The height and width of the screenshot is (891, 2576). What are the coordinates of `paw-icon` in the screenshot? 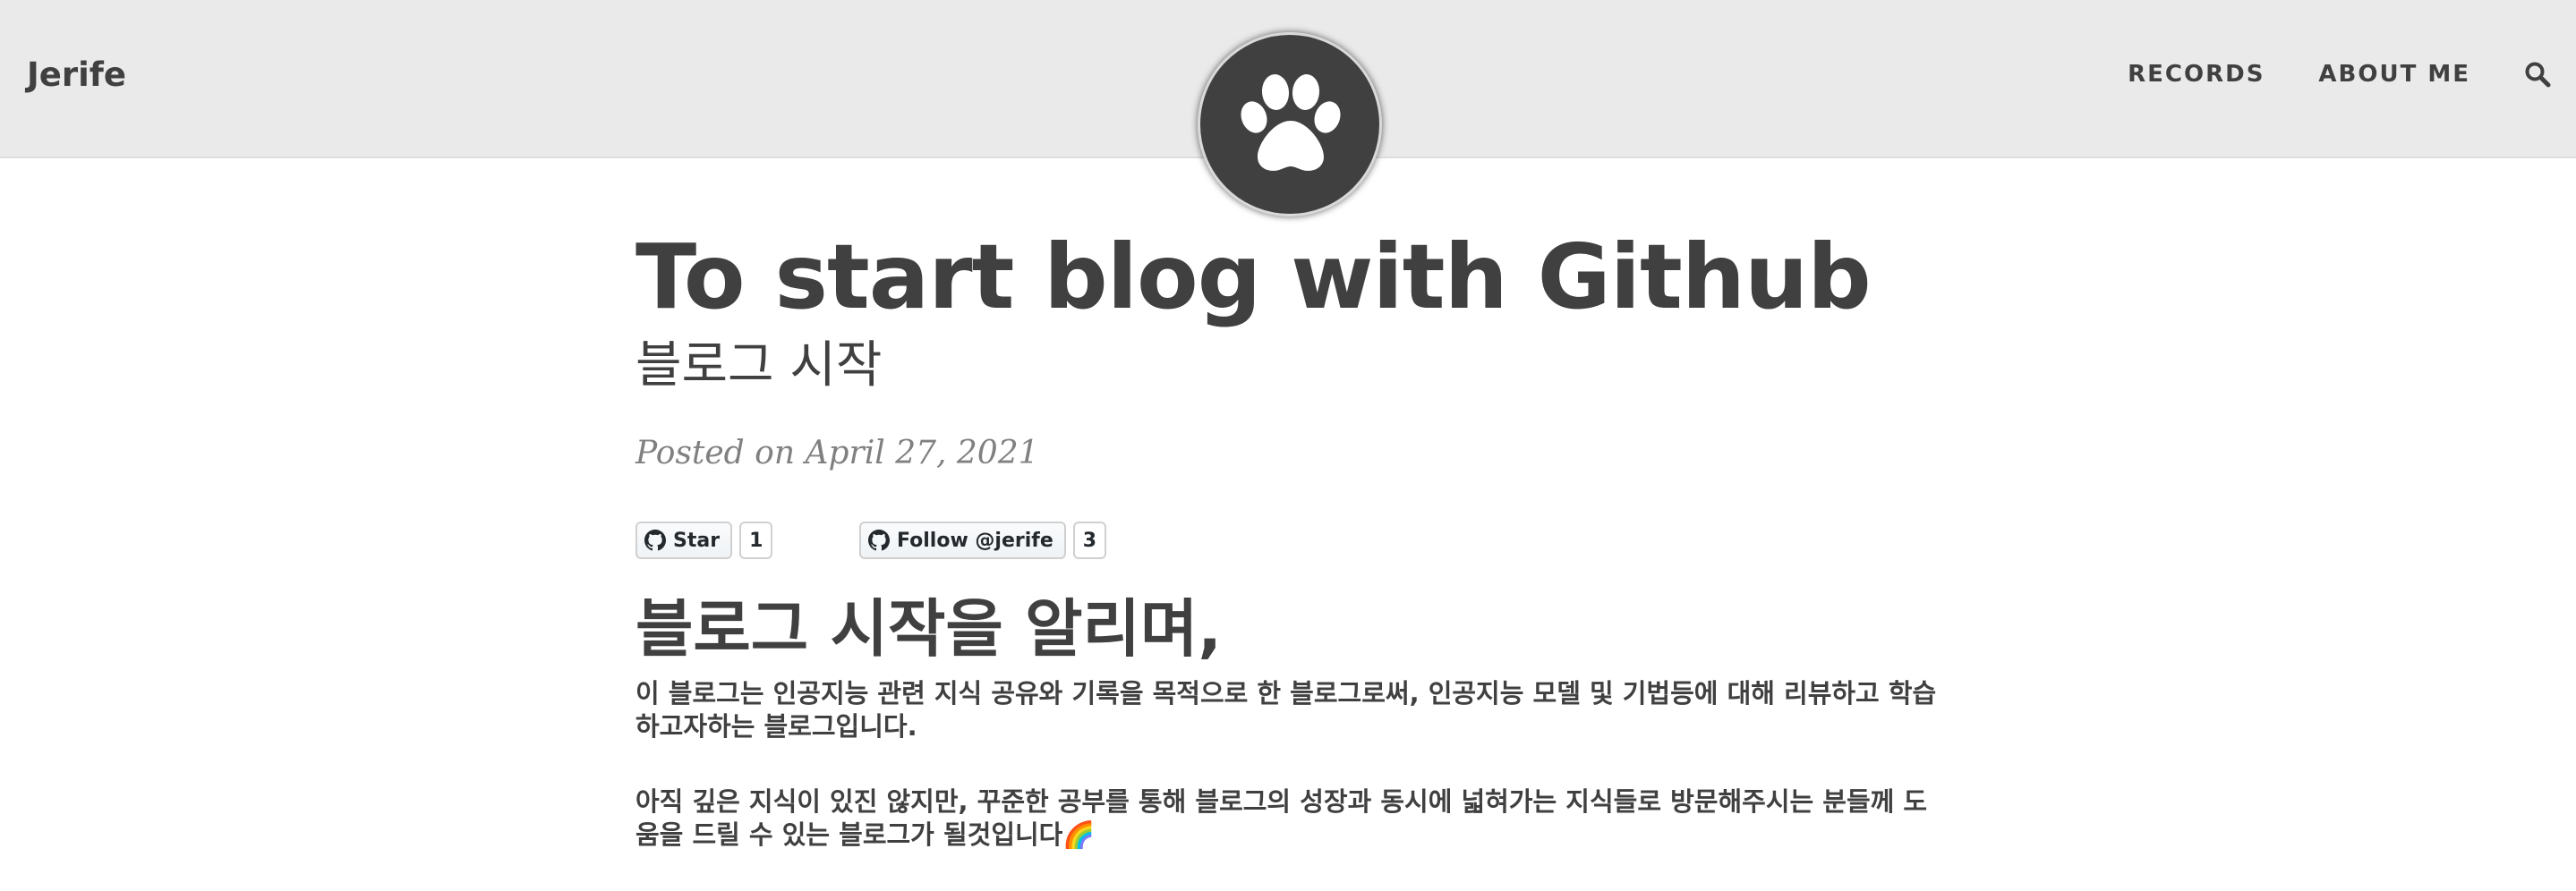 It's located at (1291, 122).